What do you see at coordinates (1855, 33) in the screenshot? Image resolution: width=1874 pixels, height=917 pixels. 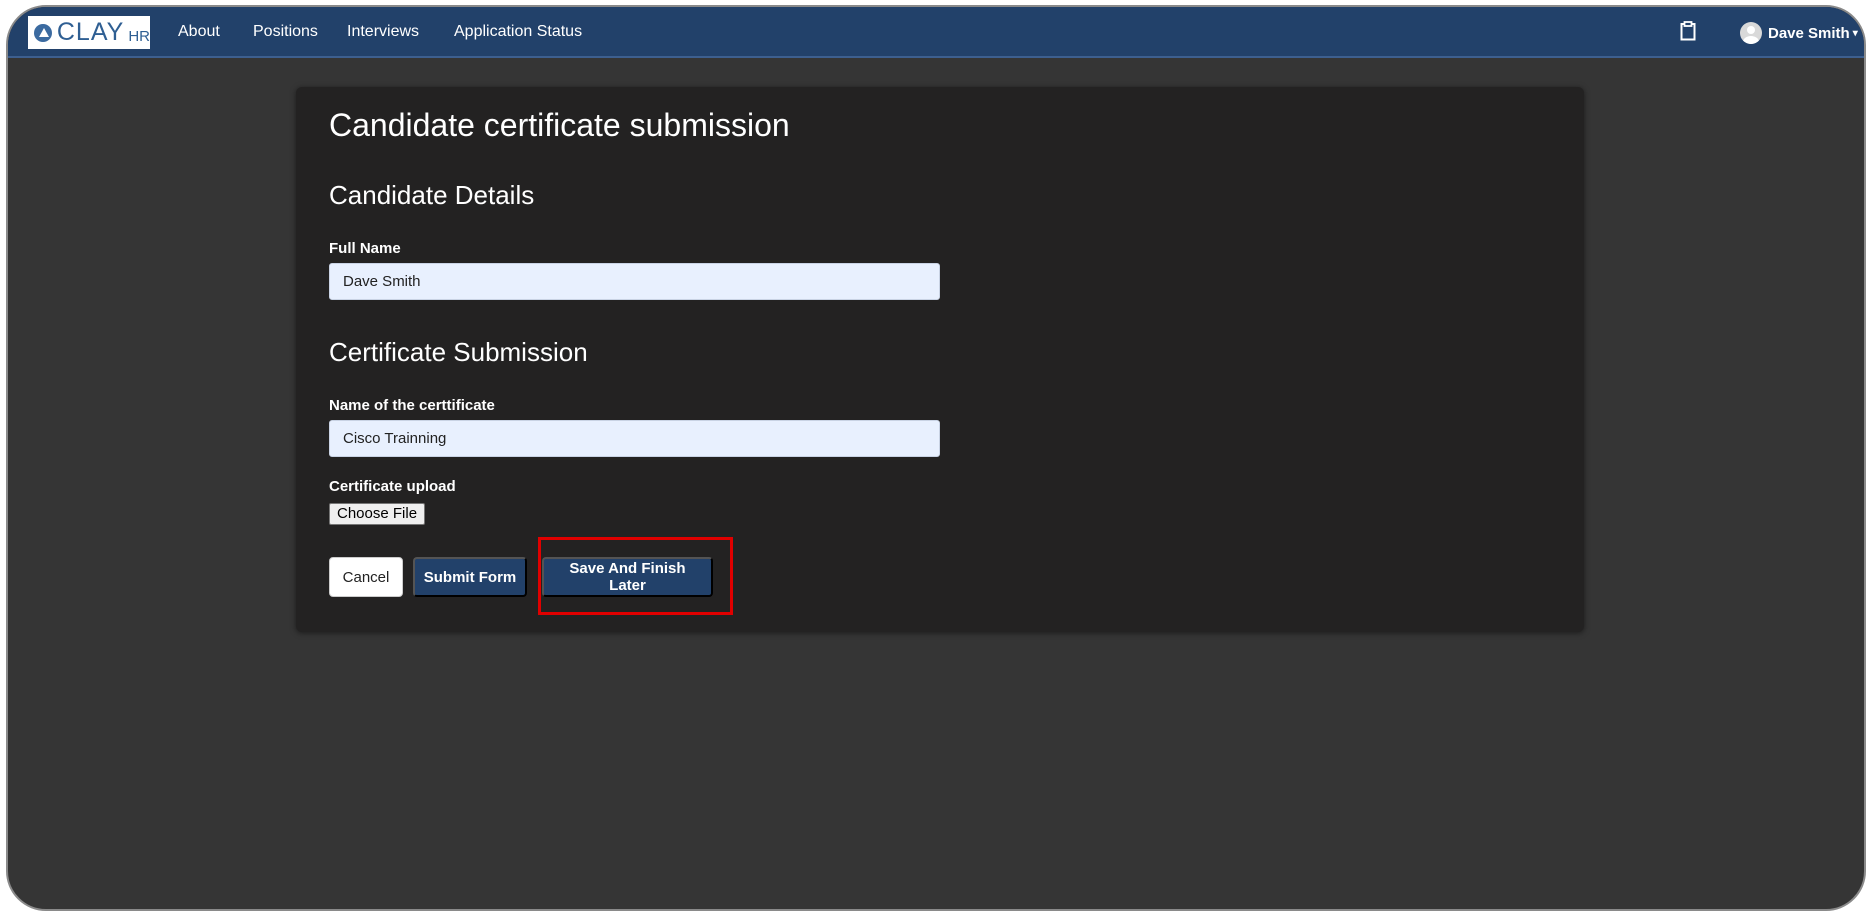 I see `caret-down-icon: ▾` at bounding box center [1855, 33].